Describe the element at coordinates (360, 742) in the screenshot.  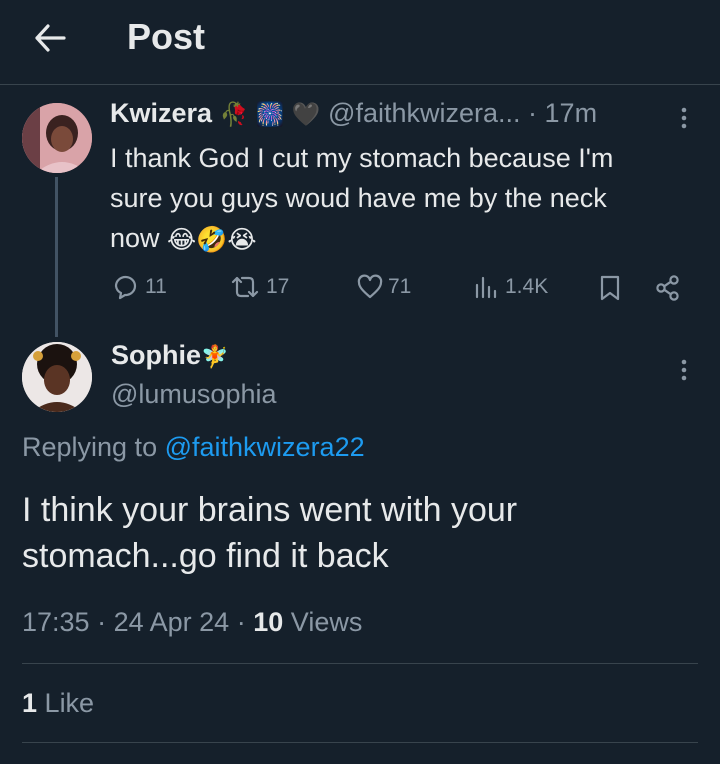
I see `likes-divider` at that location.